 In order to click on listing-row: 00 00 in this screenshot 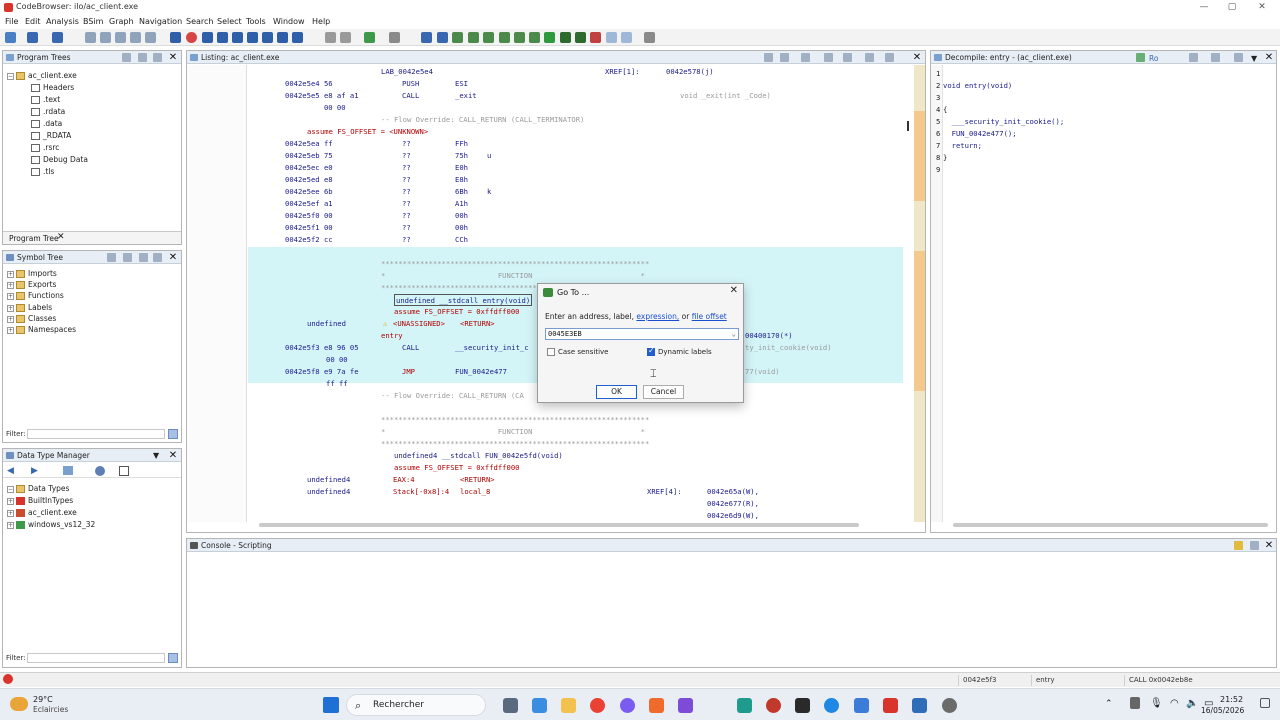, I will do `click(315, 108)`.